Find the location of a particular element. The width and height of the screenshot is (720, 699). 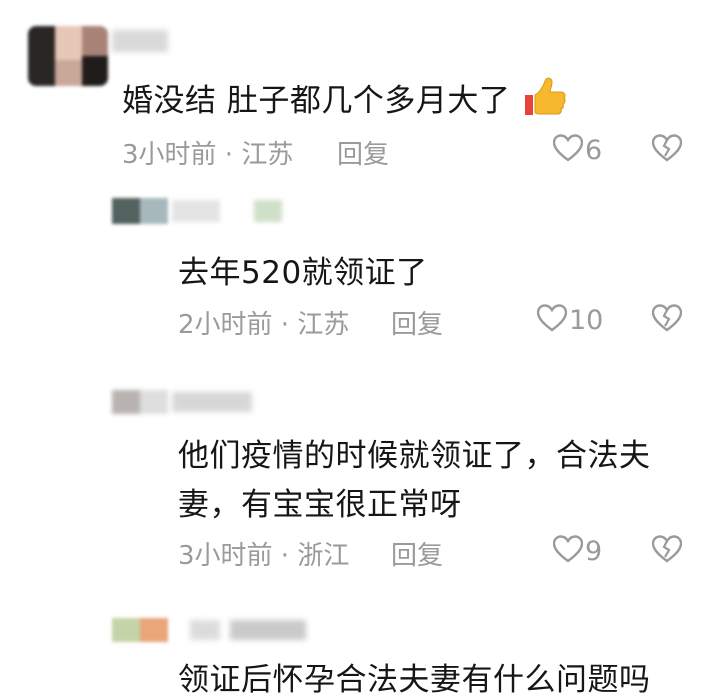

like-button: 10 is located at coordinates (570, 320).